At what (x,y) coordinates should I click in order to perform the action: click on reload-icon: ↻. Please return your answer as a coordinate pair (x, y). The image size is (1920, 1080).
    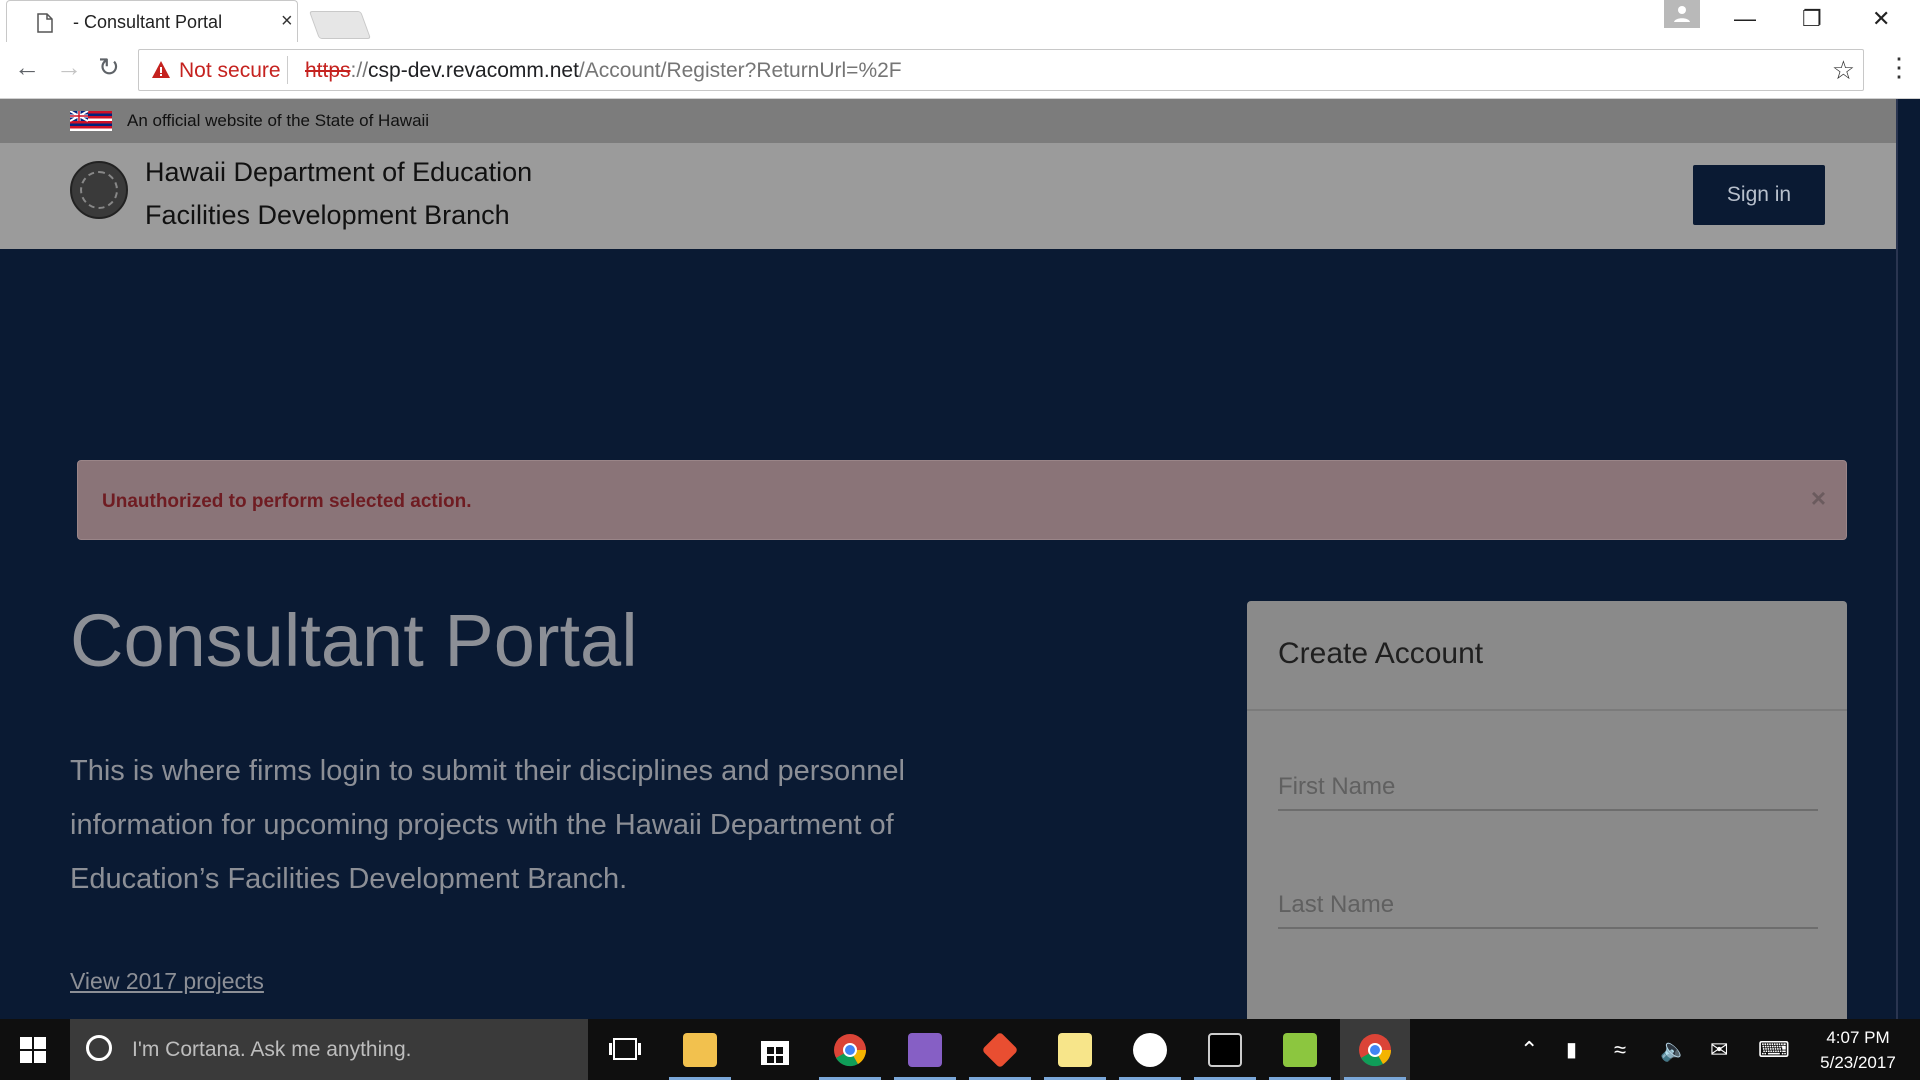
    Looking at the image, I should click on (109, 67).